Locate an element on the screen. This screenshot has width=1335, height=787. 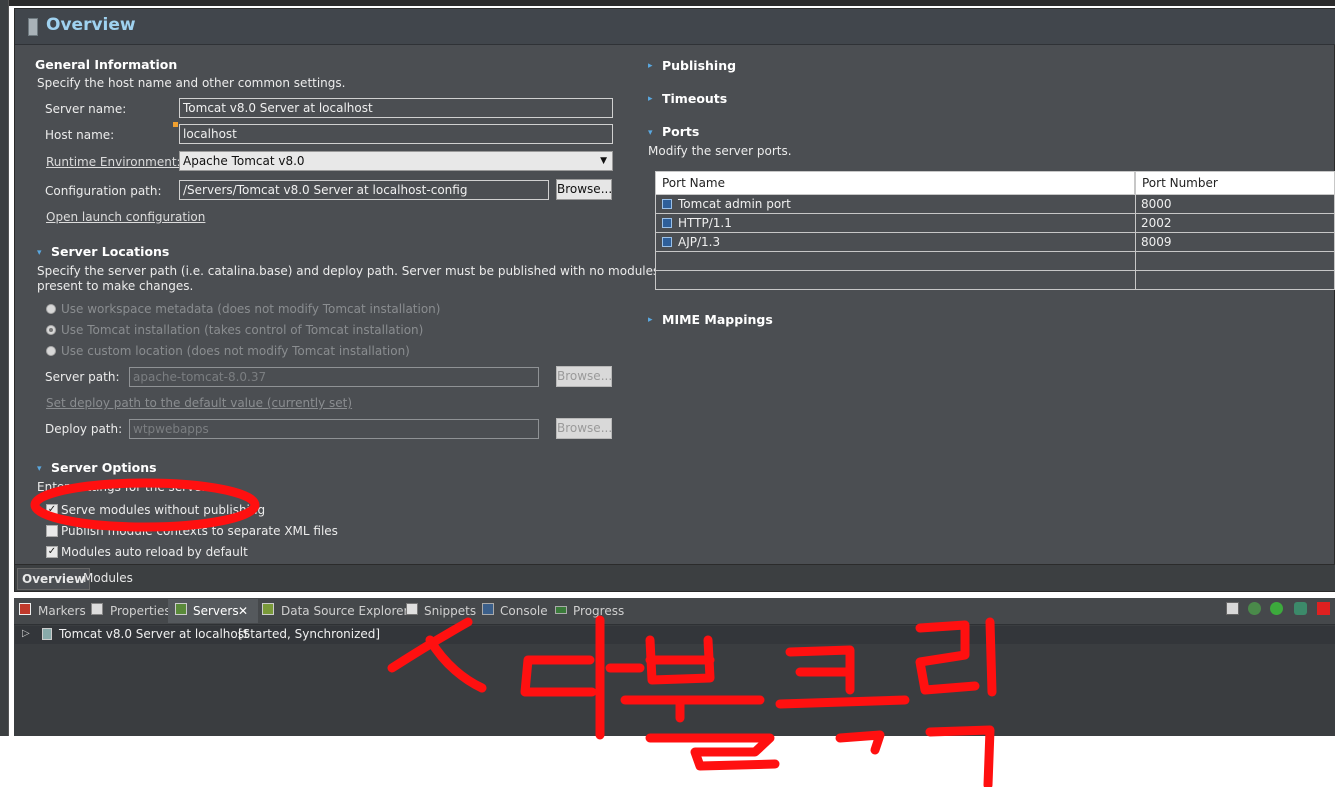
highlight-circle is located at coordinates (145, 505).